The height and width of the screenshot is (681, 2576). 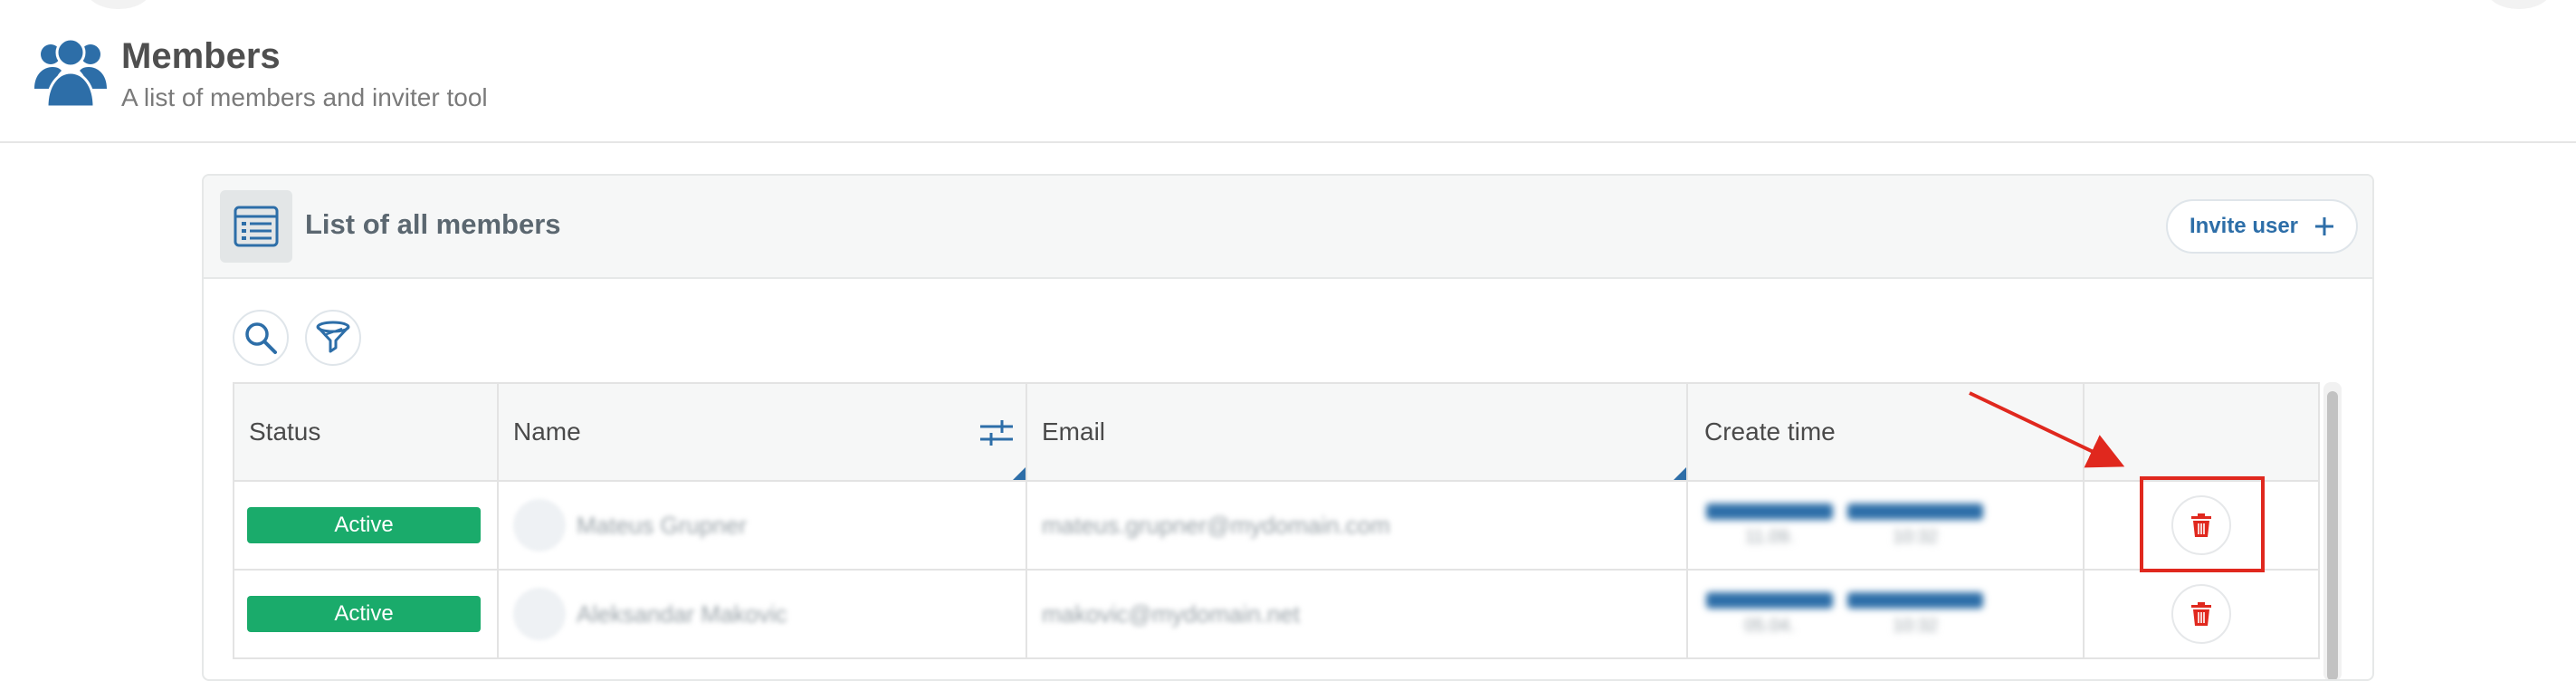 I want to click on annotation-highlight-box, so click(x=2203, y=524).